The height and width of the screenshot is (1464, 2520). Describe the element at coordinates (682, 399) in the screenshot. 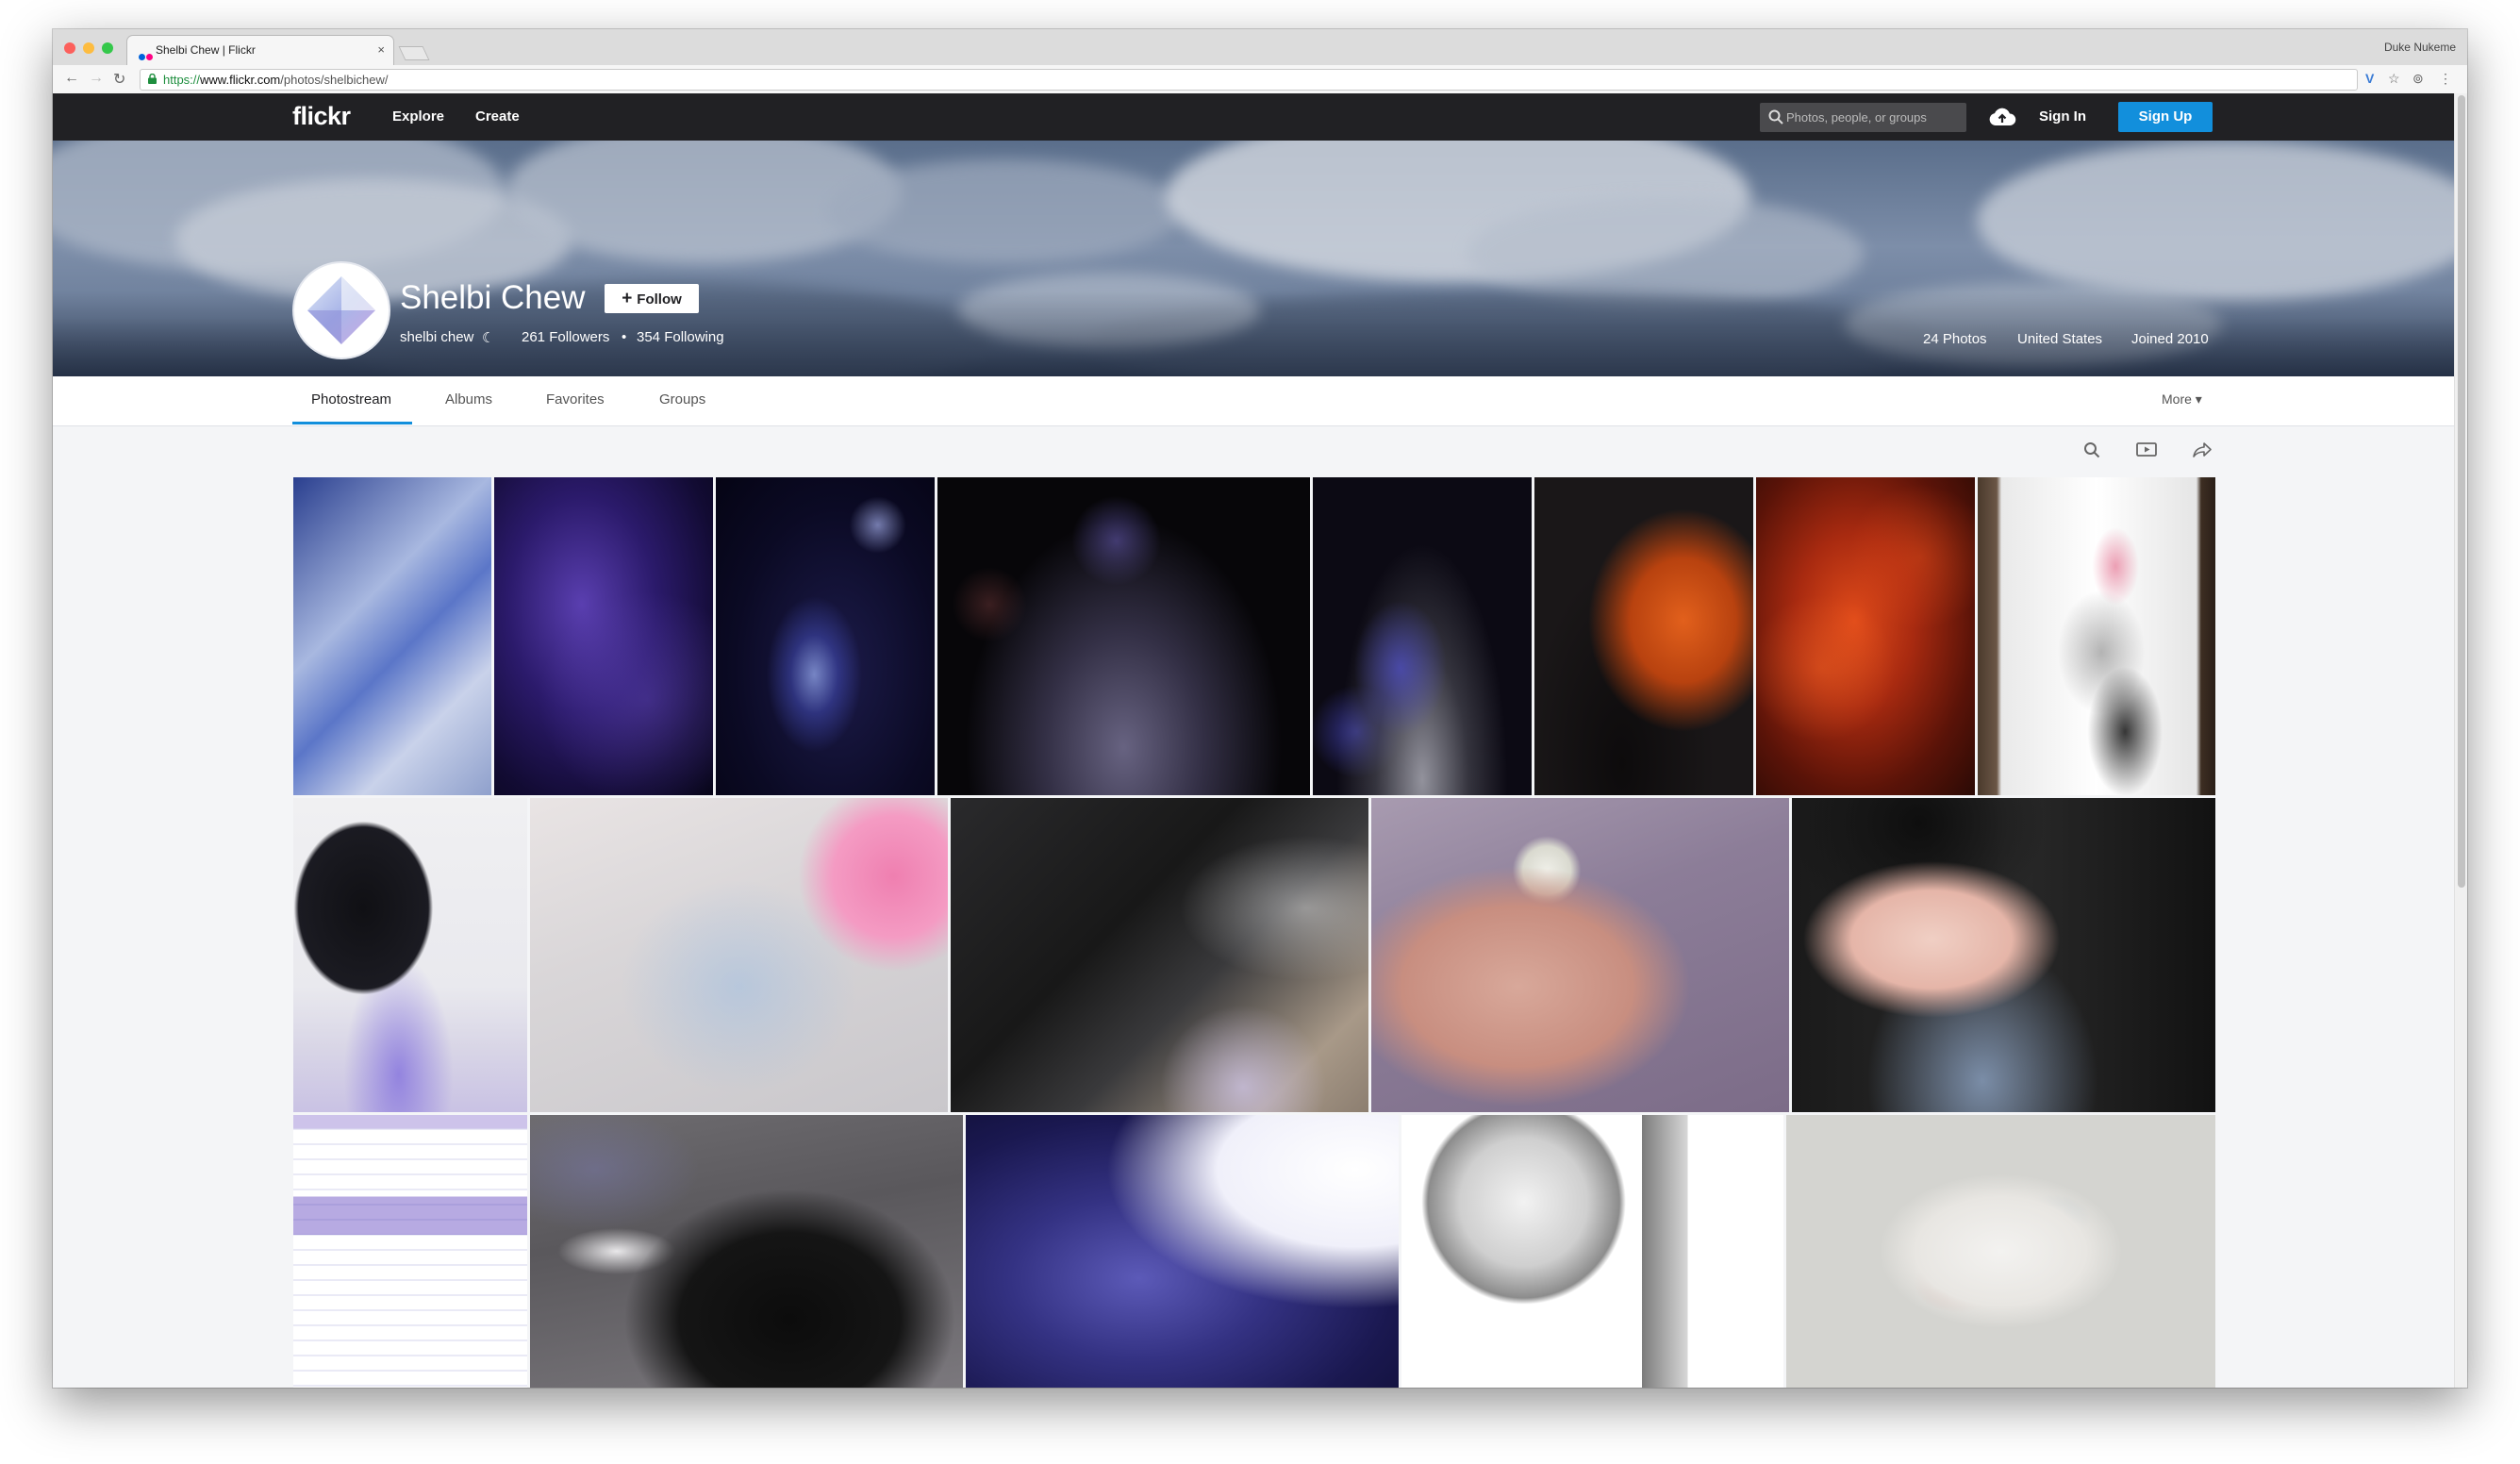

I see `tab-groups: Groups` at that location.